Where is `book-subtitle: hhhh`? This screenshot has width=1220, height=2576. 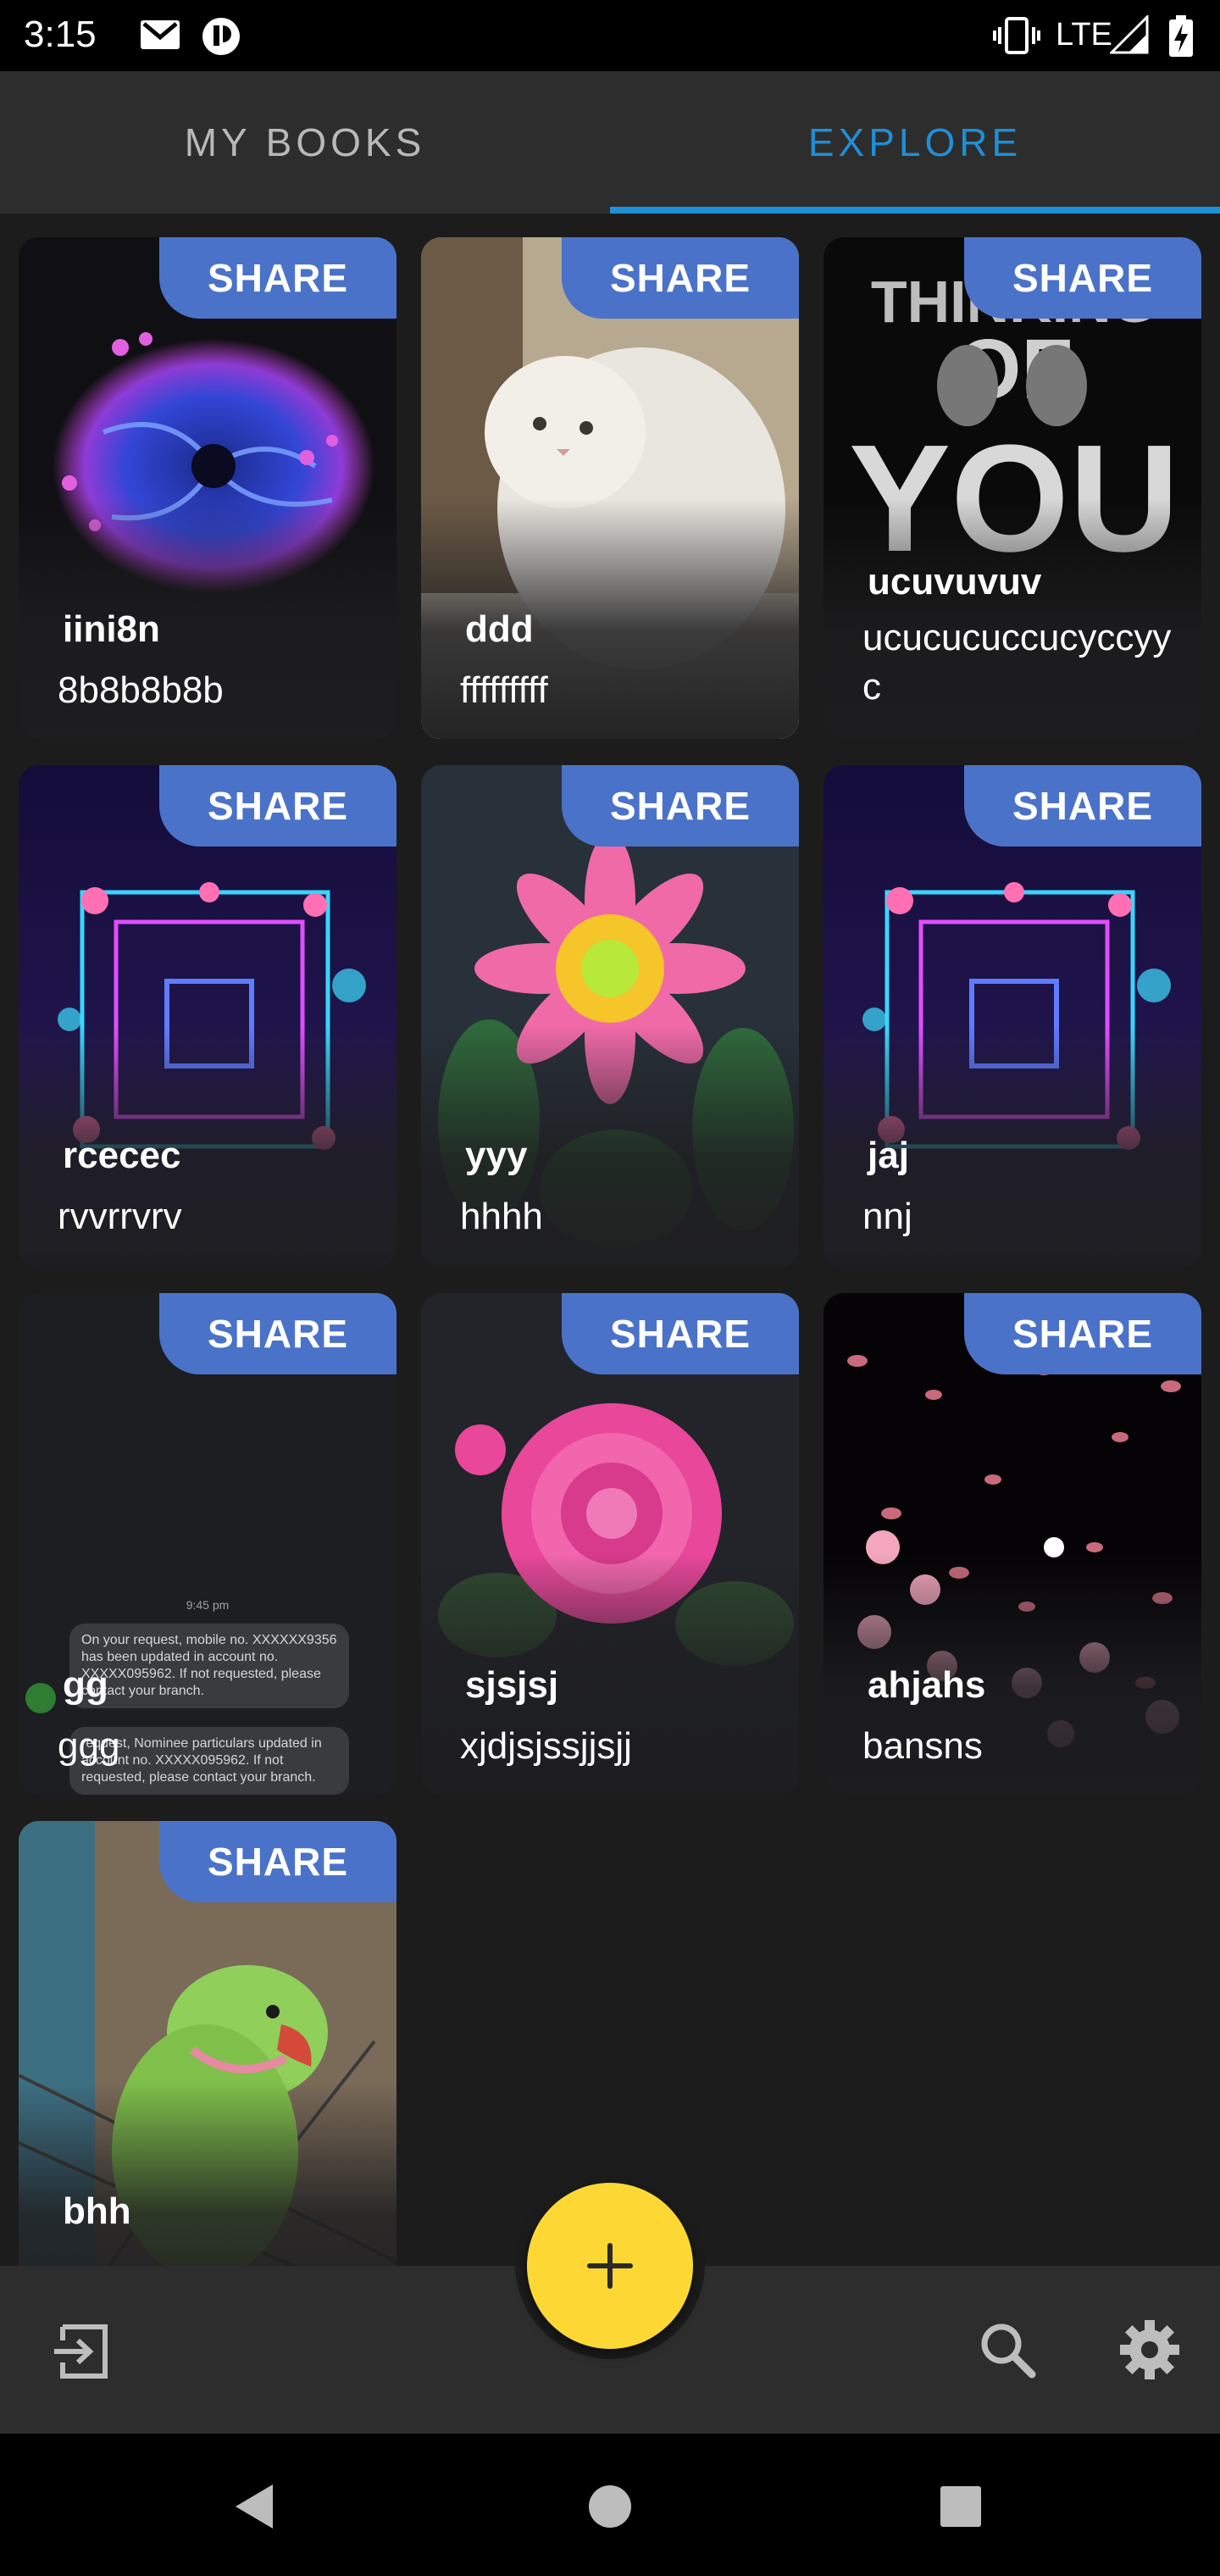
book-subtitle: hhhh is located at coordinates (501, 1216).